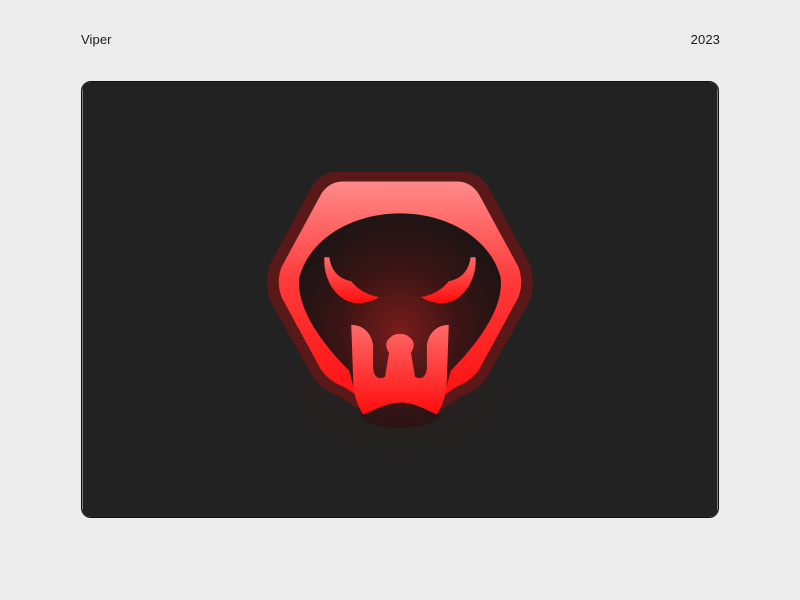  Describe the element at coordinates (400, 369) in the screenshot. I see `fangs` at that location.